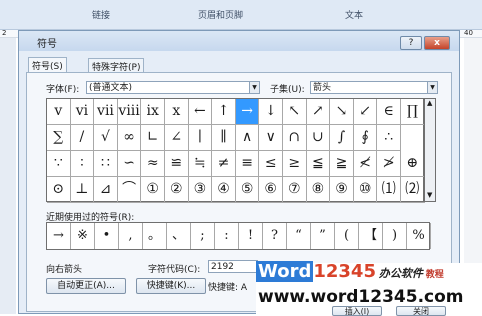 This screenshot has height=316, width=482. What do you see at coordinates (429, 195) in the screenshot?
I see `scroll-down-icon: ▼` at bounding box center [429, 195].